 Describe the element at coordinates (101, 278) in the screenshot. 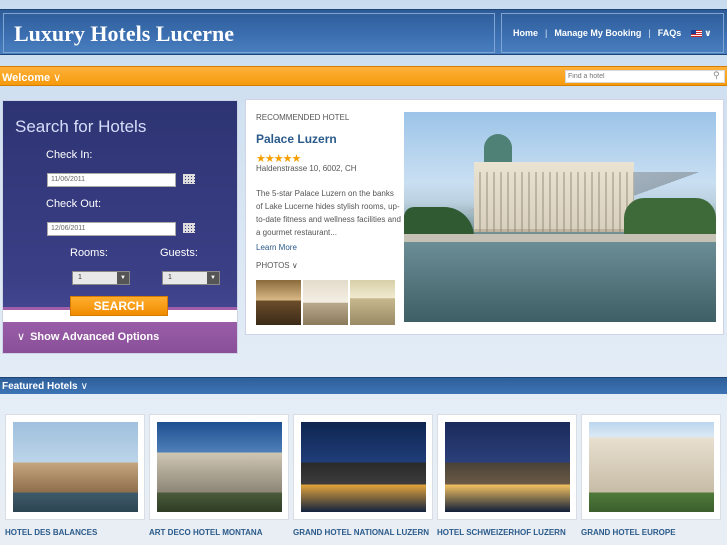

I see `rooms-select: 1 ▼` at that location.